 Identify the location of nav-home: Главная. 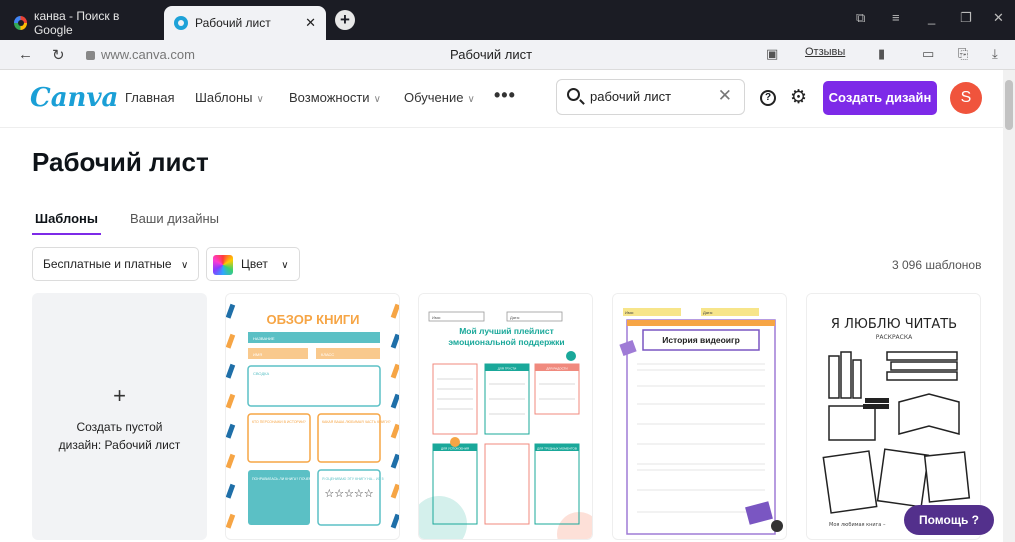
(149, 97).